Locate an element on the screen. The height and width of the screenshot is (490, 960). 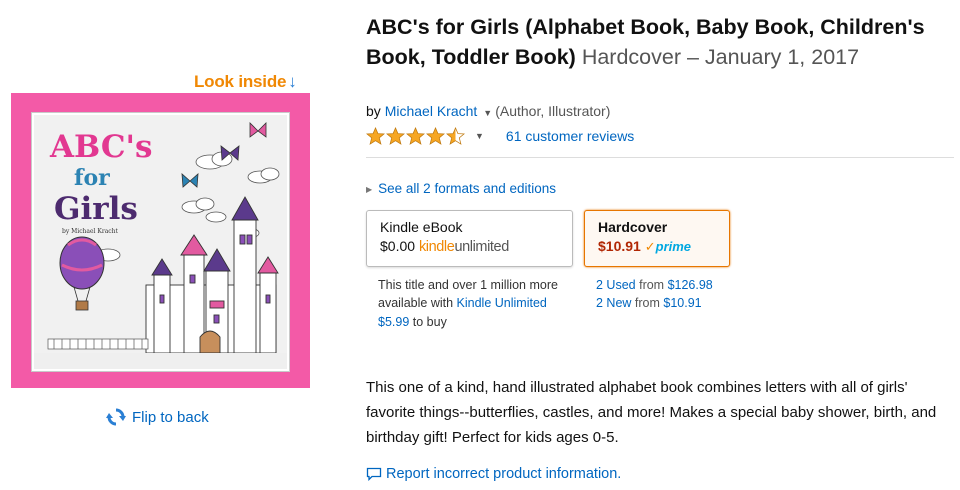
customer-reviews-link: 61 customer reviews is located at coordinates (570, 136).